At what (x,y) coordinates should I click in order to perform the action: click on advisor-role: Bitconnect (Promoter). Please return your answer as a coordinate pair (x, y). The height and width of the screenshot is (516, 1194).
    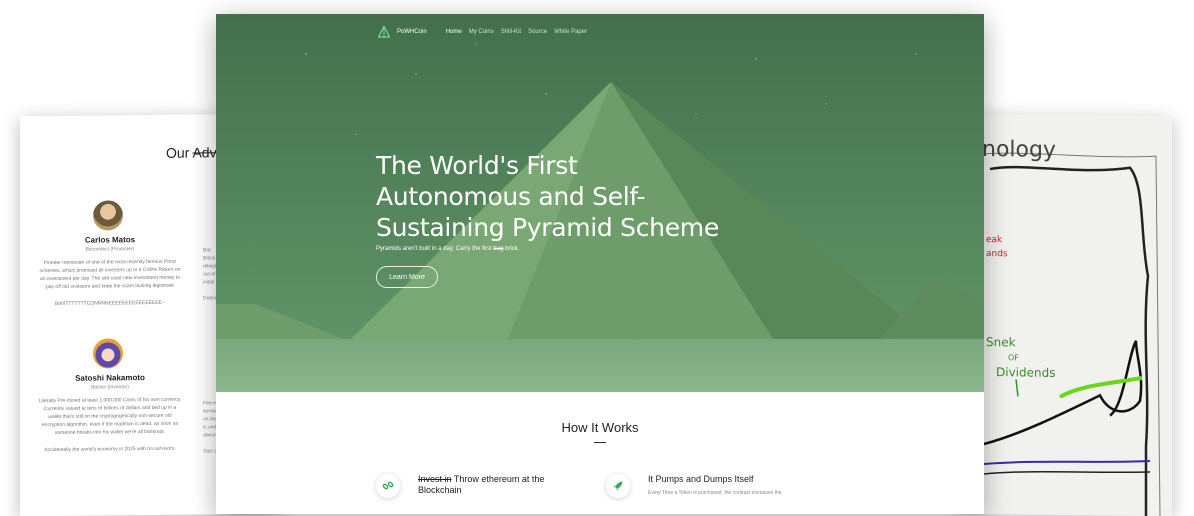
    Looking at the image, I should click on (110, 249).